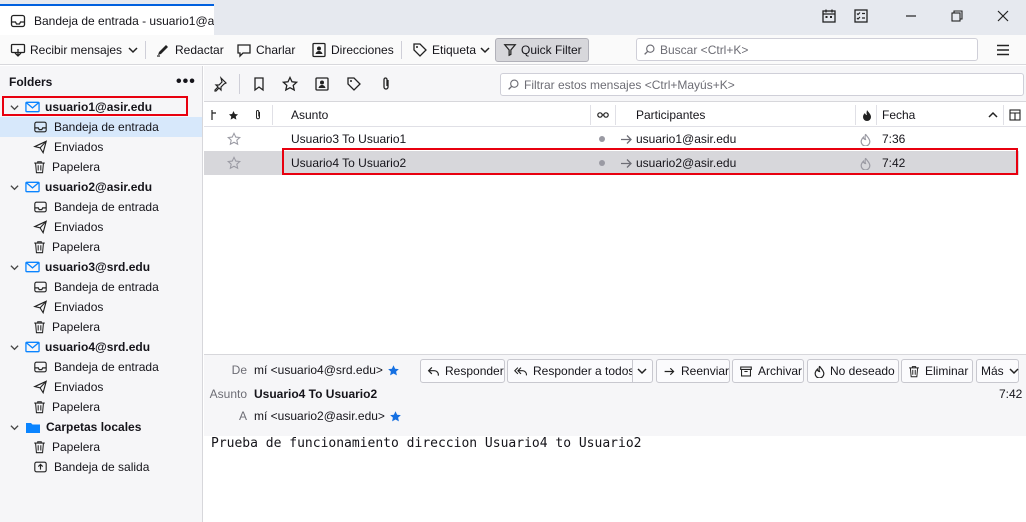  I want to click on account-row: usuario3@srd.edu, so click(101, 267).